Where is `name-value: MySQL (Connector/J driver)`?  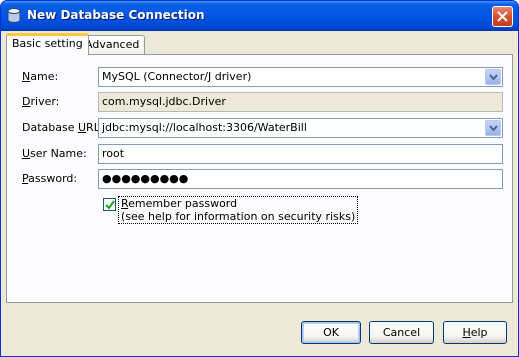 name-value: MySQL (Connector/J driver) is located at coordinates (177, 76).